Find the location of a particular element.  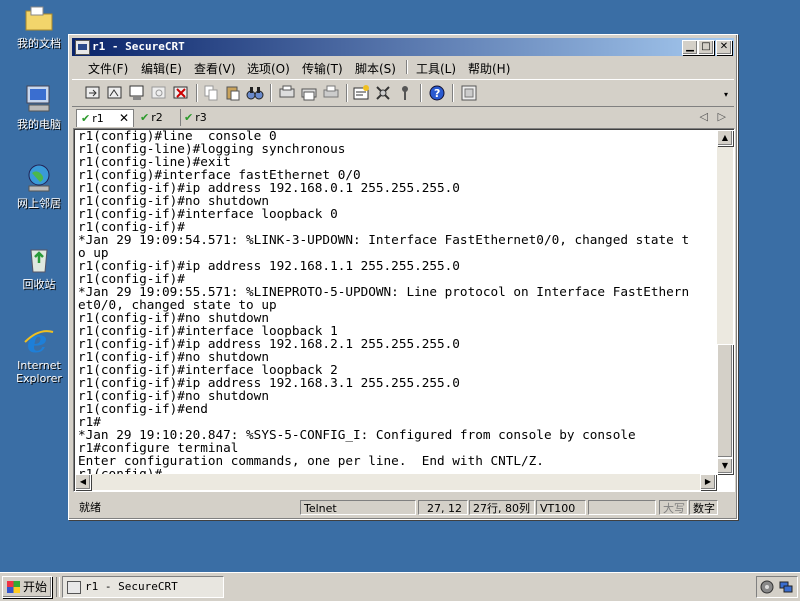

menu-script: 脚本(S) is located at coordinates (375, 68).